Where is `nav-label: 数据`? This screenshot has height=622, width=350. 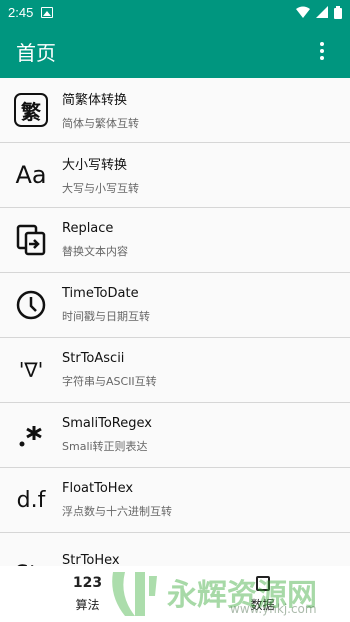 nav-label: 数据 is located at coordinates (262, 605).